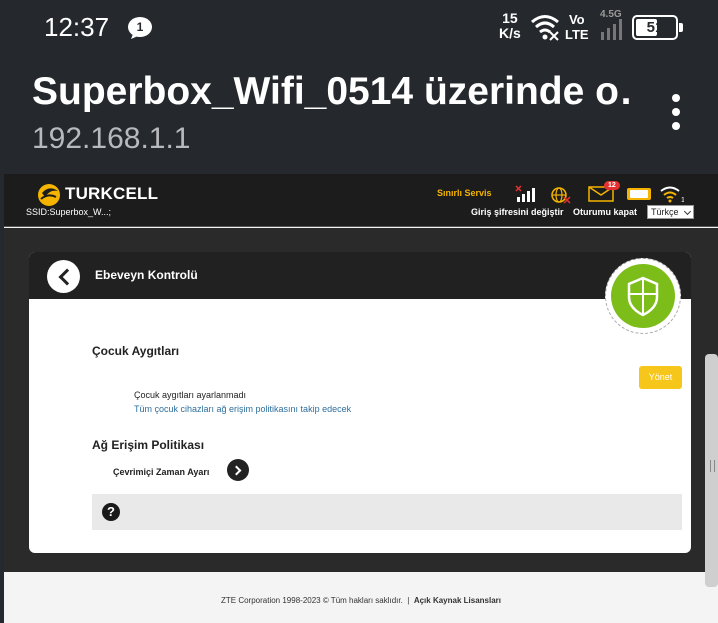 The height and width of the screenshot is (623, 718). I want to click on shield-icon, so click(643, 296).